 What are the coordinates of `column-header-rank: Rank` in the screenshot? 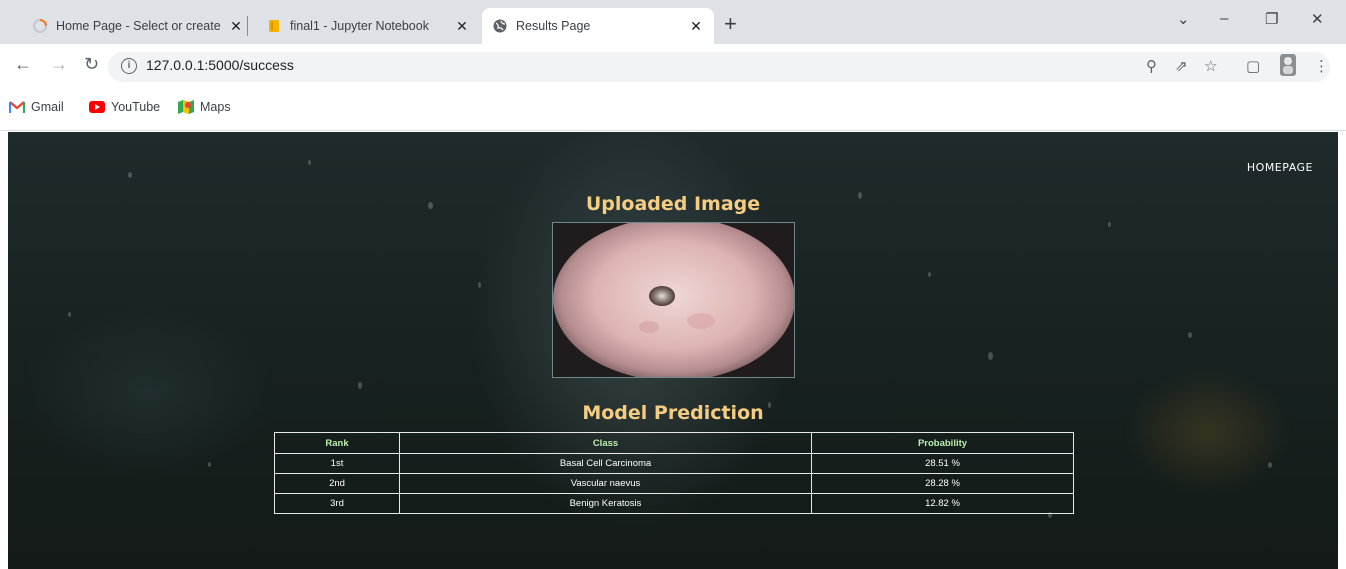 It's located at (337, 443).